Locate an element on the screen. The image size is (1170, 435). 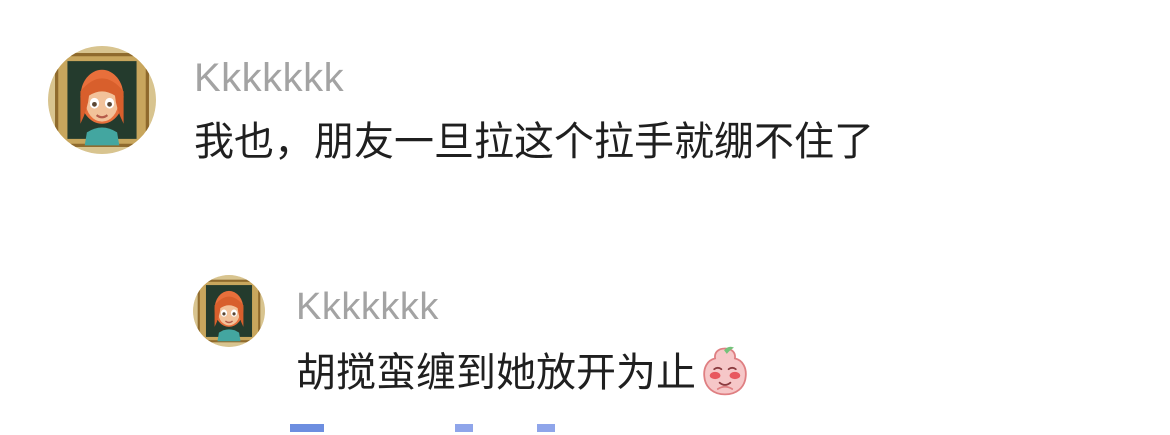
reply-username: Kkkkkkk is located at coordinates (367, 307).